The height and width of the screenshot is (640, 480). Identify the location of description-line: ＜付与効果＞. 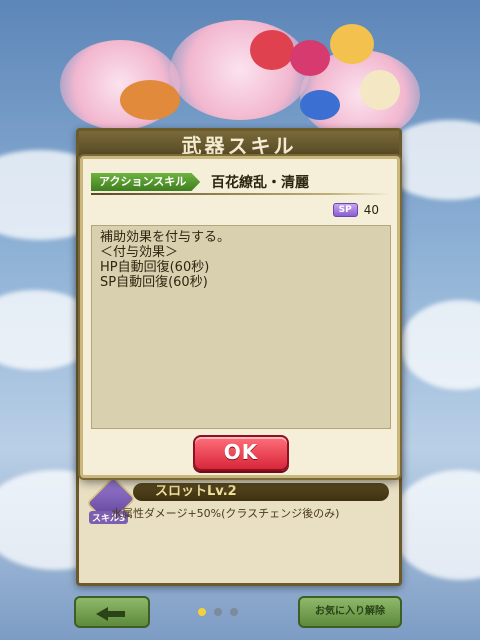
(139, 252).